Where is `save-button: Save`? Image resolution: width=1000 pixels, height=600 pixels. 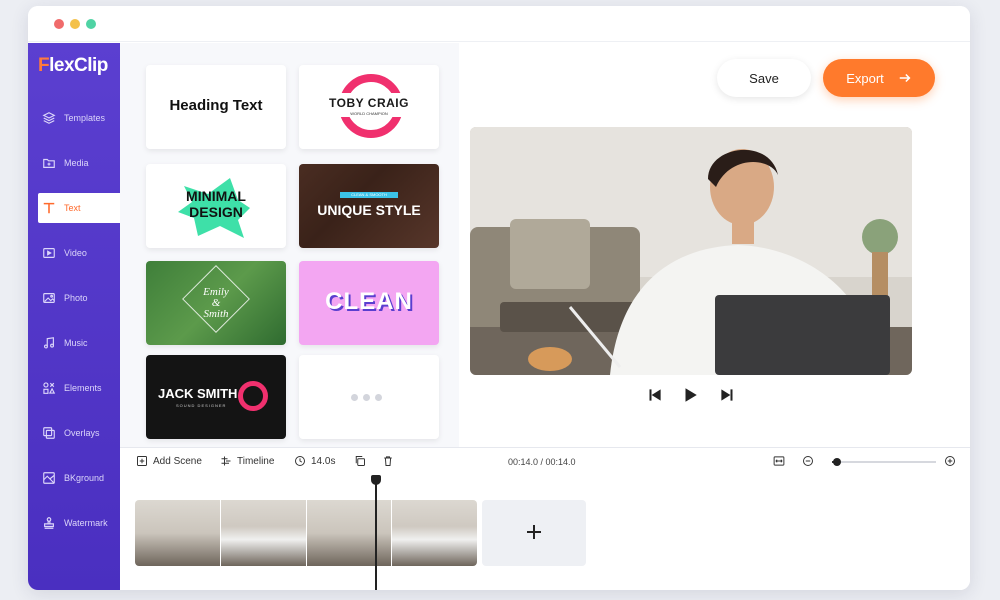 save-button: Save is located at coordinates (764, 78).